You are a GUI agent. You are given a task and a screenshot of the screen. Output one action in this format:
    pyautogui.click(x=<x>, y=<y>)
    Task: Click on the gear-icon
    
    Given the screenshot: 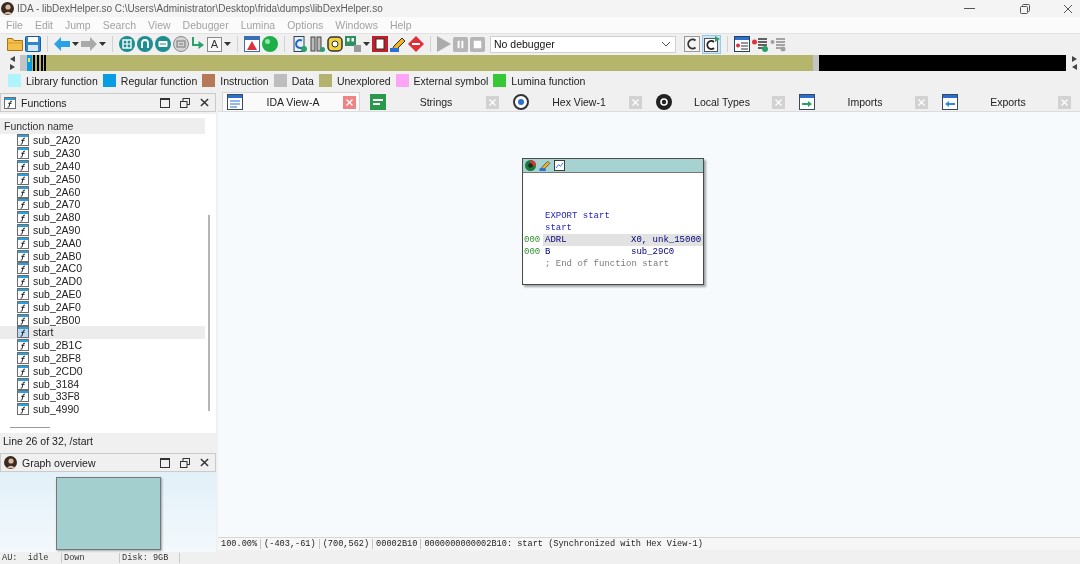 What is the action you would take?
    pyautogui.click(x=335, y=44)
    